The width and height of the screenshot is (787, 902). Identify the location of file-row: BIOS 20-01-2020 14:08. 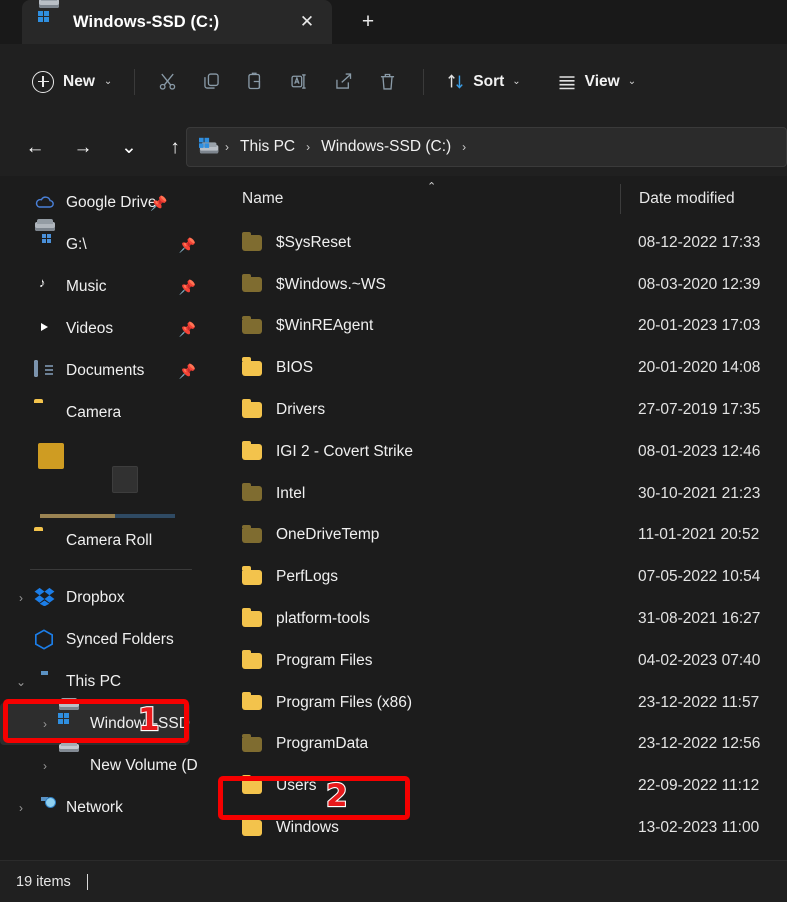
(500, 368).